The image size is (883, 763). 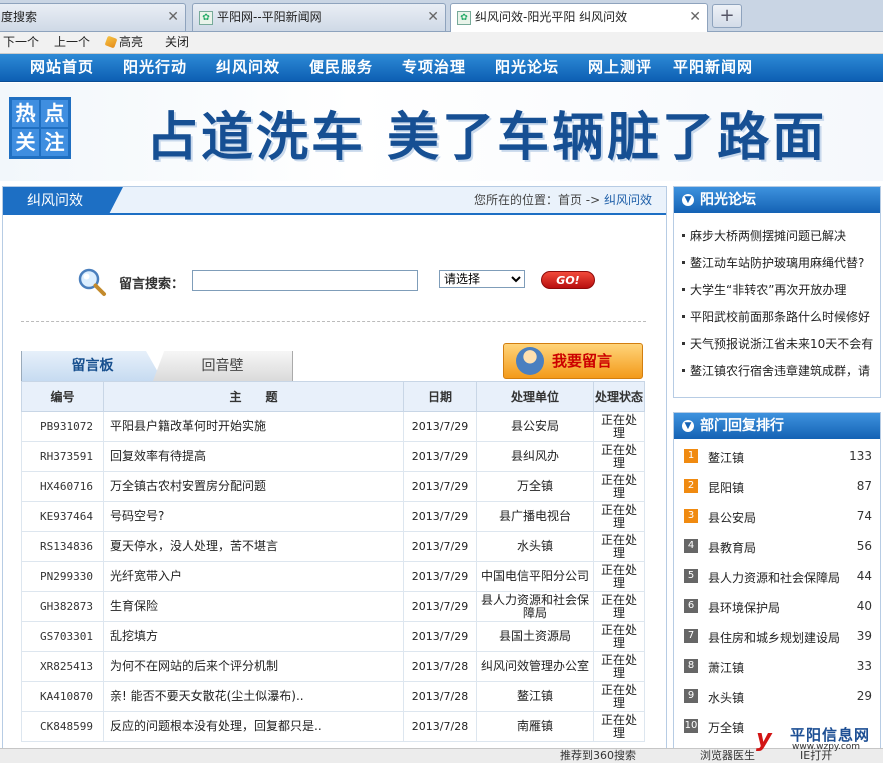 What do you see at coordinates (482, 279) in the screenshot?
I see `search-category-select: 请选择` at bounding box center [482, 279].